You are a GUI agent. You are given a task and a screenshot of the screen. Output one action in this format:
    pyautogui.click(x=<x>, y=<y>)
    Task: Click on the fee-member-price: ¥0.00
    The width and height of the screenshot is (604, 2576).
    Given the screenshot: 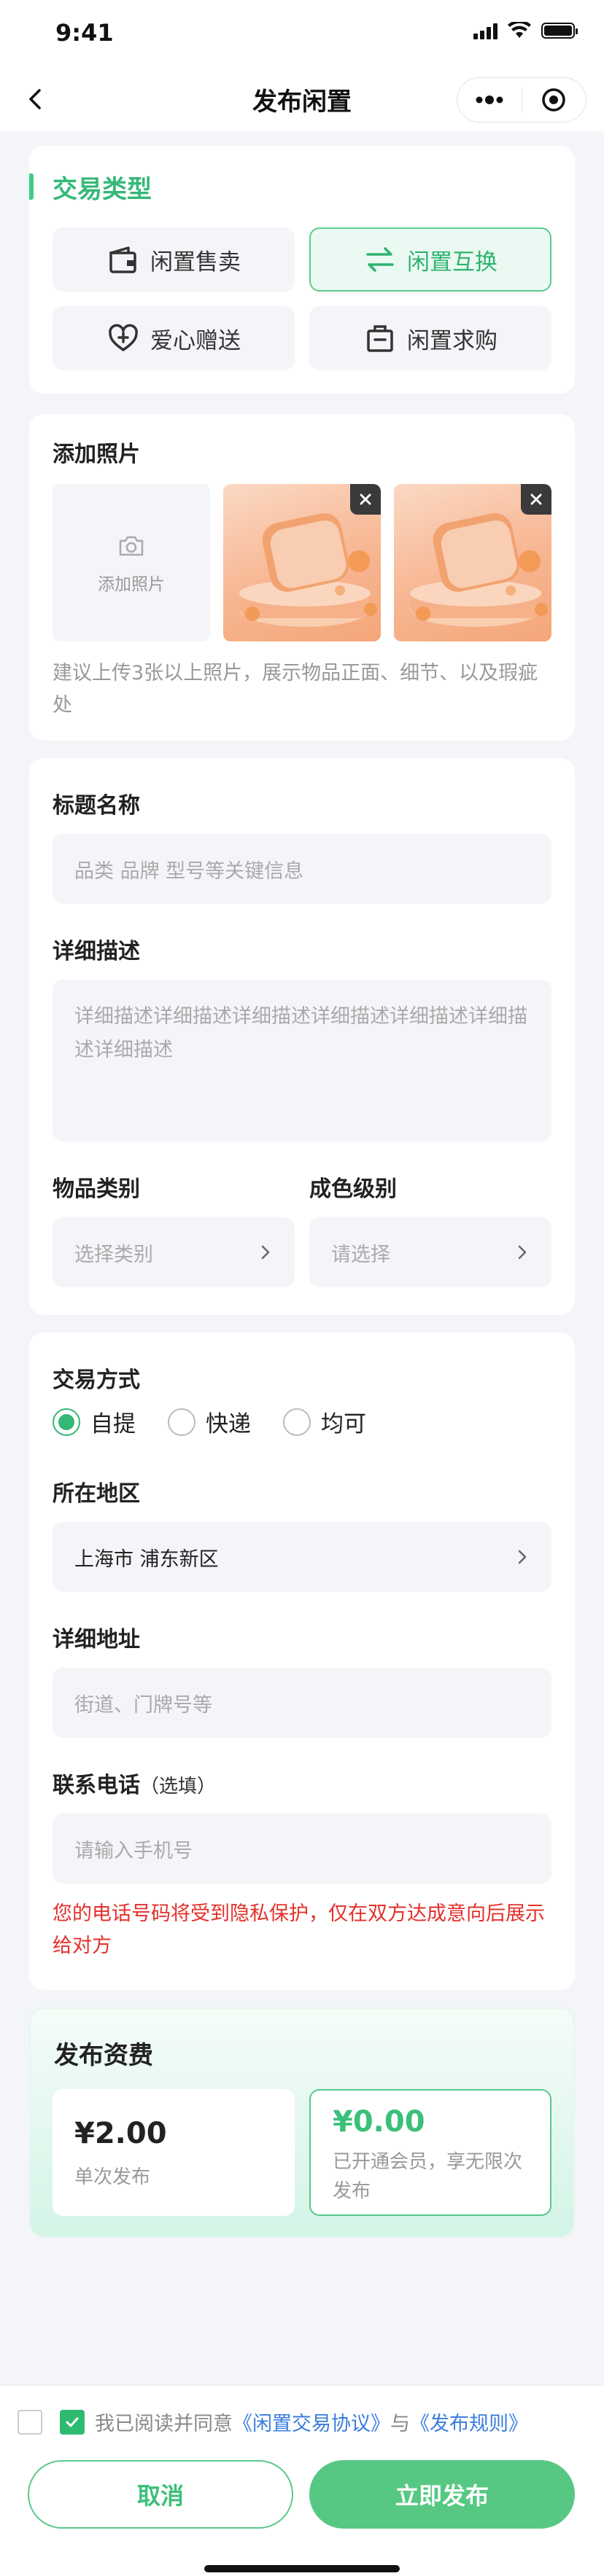 What is the action you would take?
    pyautogui.click(x=379, y=2122)
    